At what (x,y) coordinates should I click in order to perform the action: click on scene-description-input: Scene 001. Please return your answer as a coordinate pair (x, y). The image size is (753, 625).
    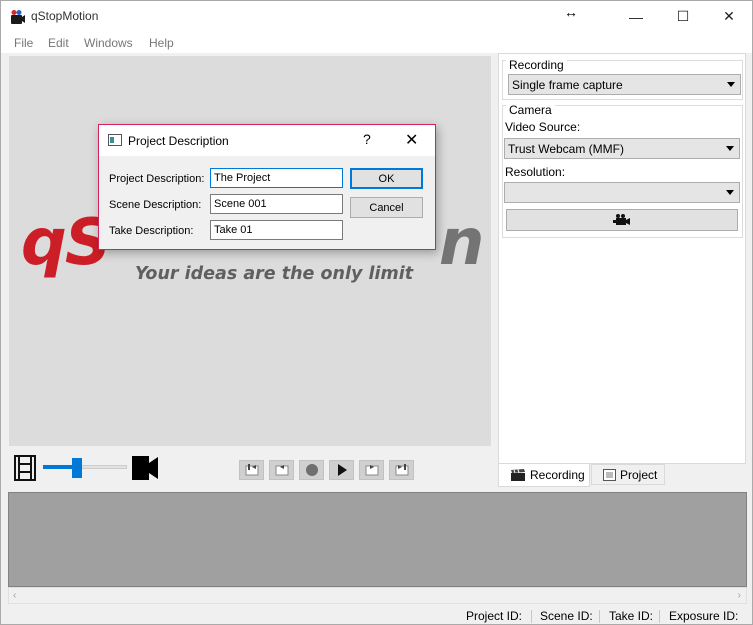
    Looking at the image, I should click on (276, 204).